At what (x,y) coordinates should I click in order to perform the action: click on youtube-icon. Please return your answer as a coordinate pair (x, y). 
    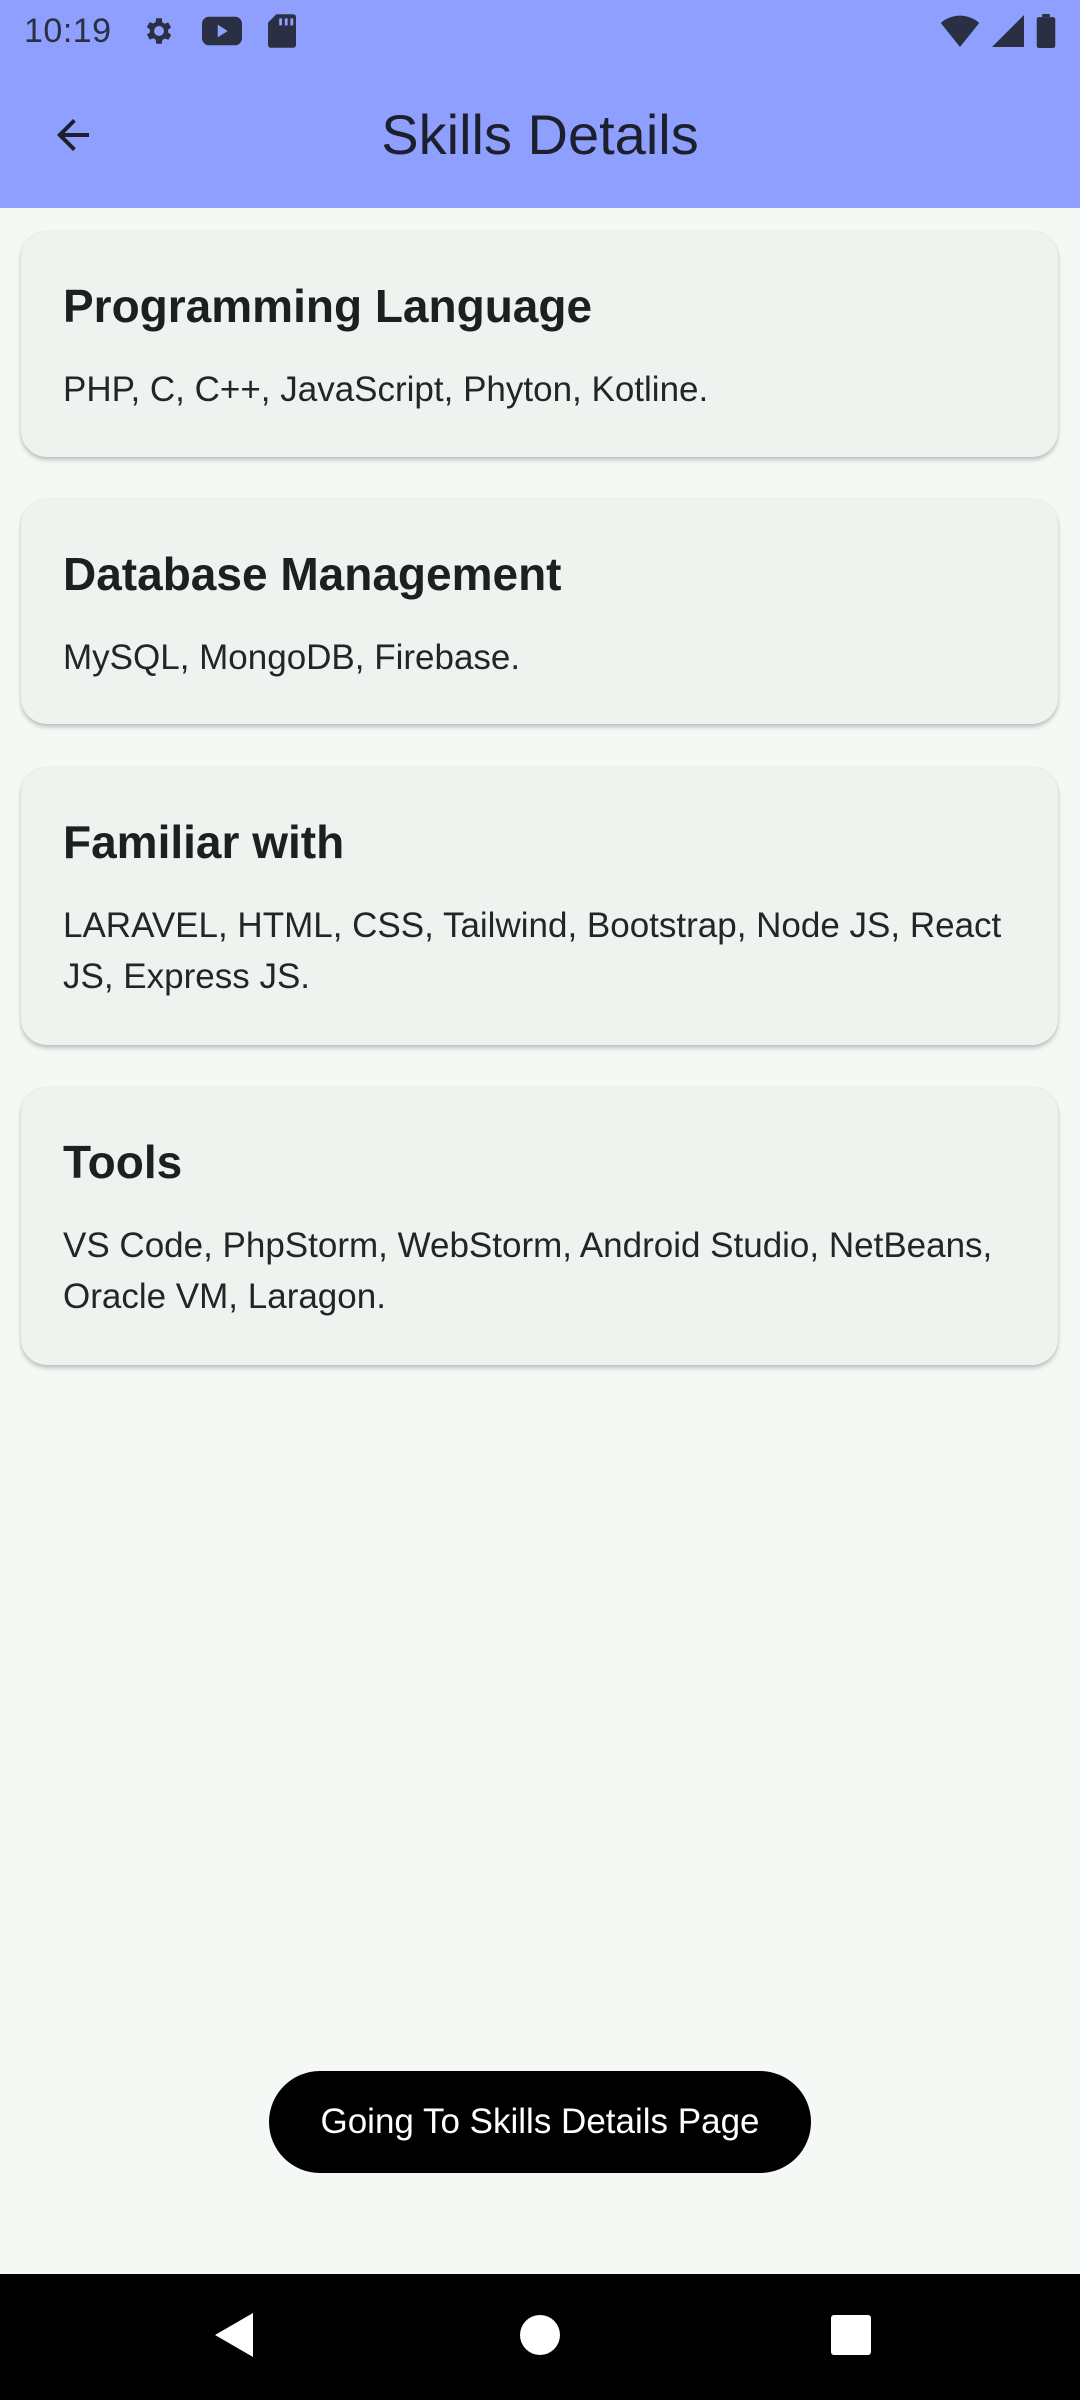
    Looking at the image, I should click on (221, 31).